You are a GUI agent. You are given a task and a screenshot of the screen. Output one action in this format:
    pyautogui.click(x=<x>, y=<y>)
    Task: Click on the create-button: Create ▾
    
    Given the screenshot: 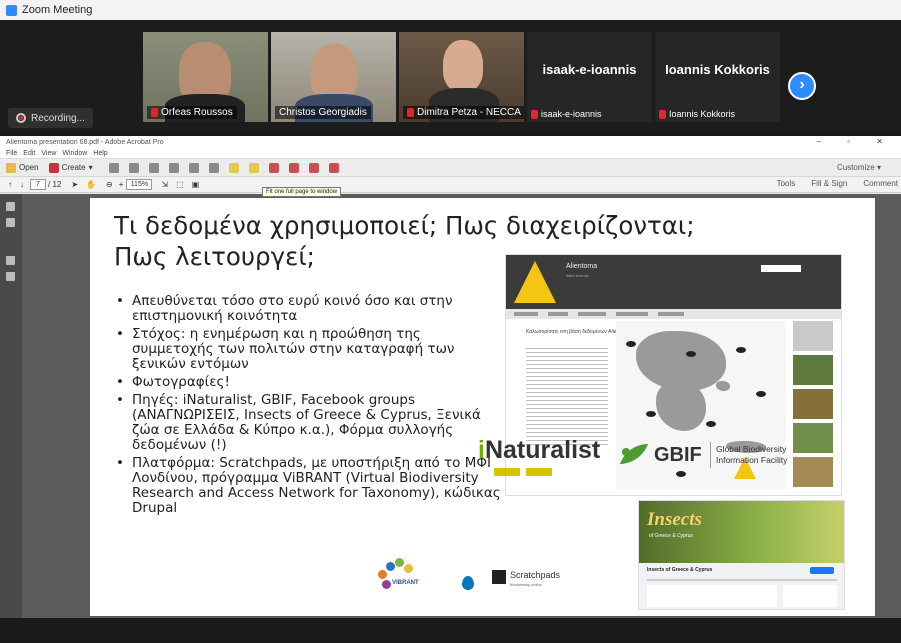 What is the action you would take?
    pyautogui.click(x=70, y=167)
    